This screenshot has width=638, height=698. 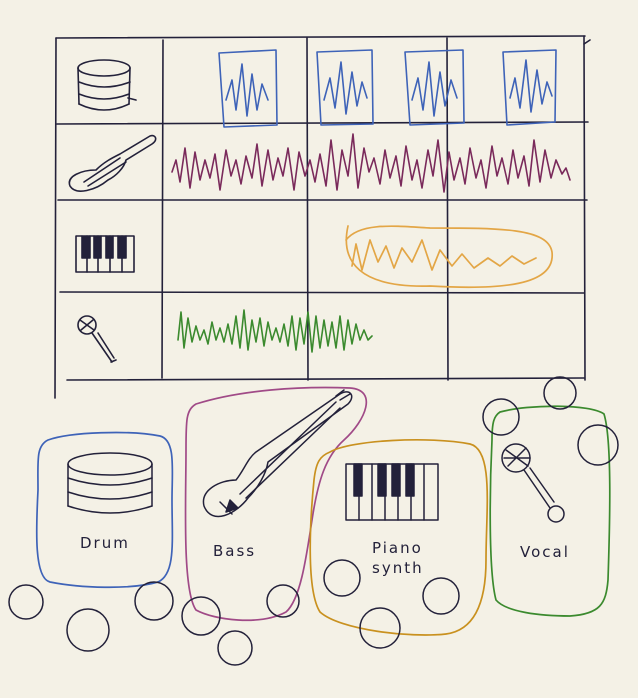 What do you see at coordinates (584, 208) in the screenshot?
I see `grid-right-line` at bounding box center [584, 208].